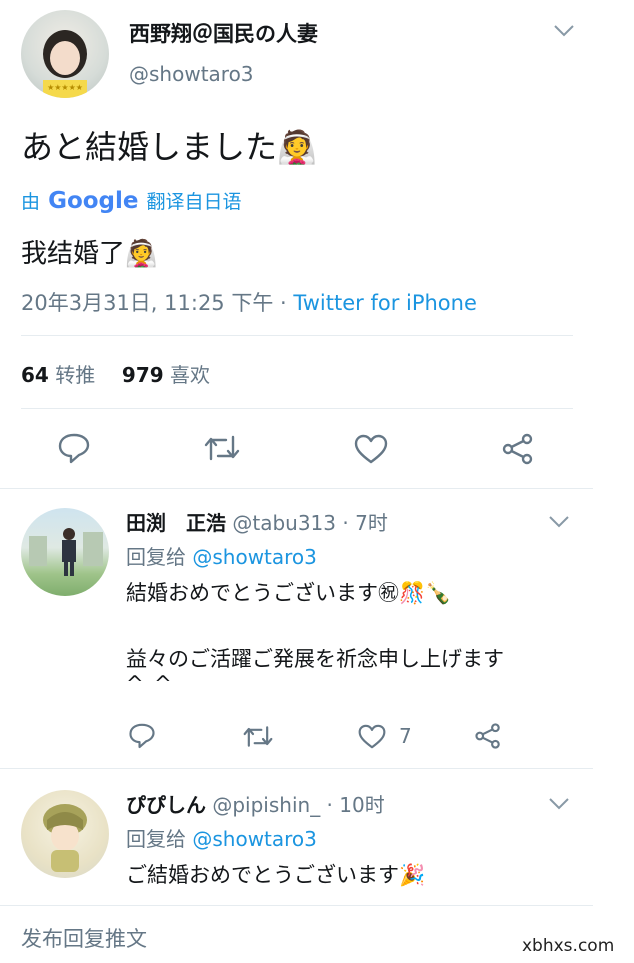 The height and width of the screenshot is (963, 634). Describe the element at coordinates (194, 202) in the screenshot. I see `translate-suffix: 翻译自日语` at that location.